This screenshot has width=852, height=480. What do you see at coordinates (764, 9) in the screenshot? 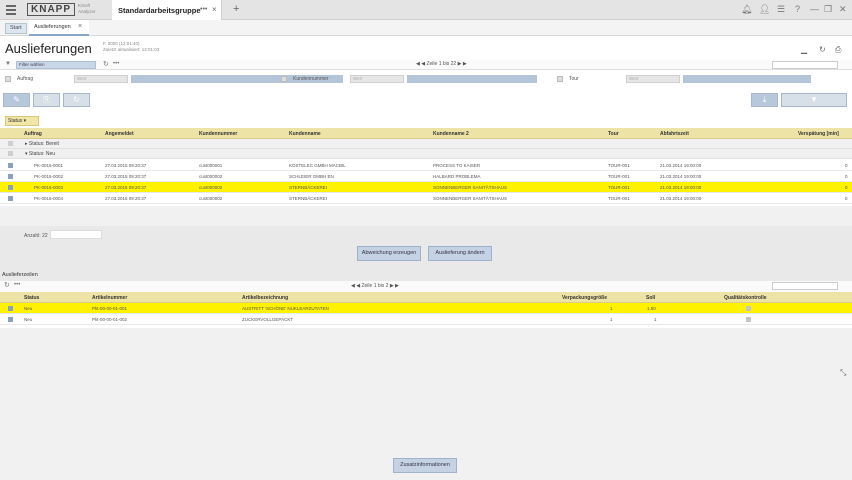
I see `user-icon: 👤︎` at bounding box center [764, 9].